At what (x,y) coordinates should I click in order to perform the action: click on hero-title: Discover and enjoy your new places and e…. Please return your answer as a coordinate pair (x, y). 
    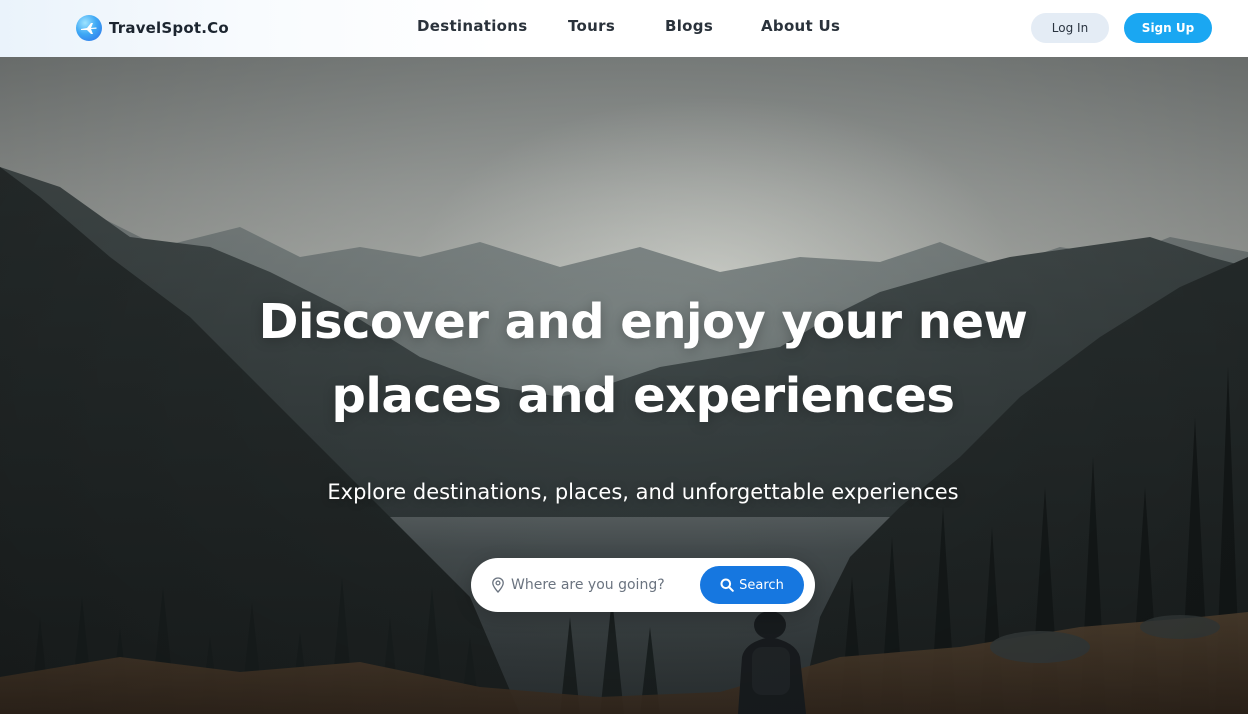
    Looking at the image, I should click on (643, 359).